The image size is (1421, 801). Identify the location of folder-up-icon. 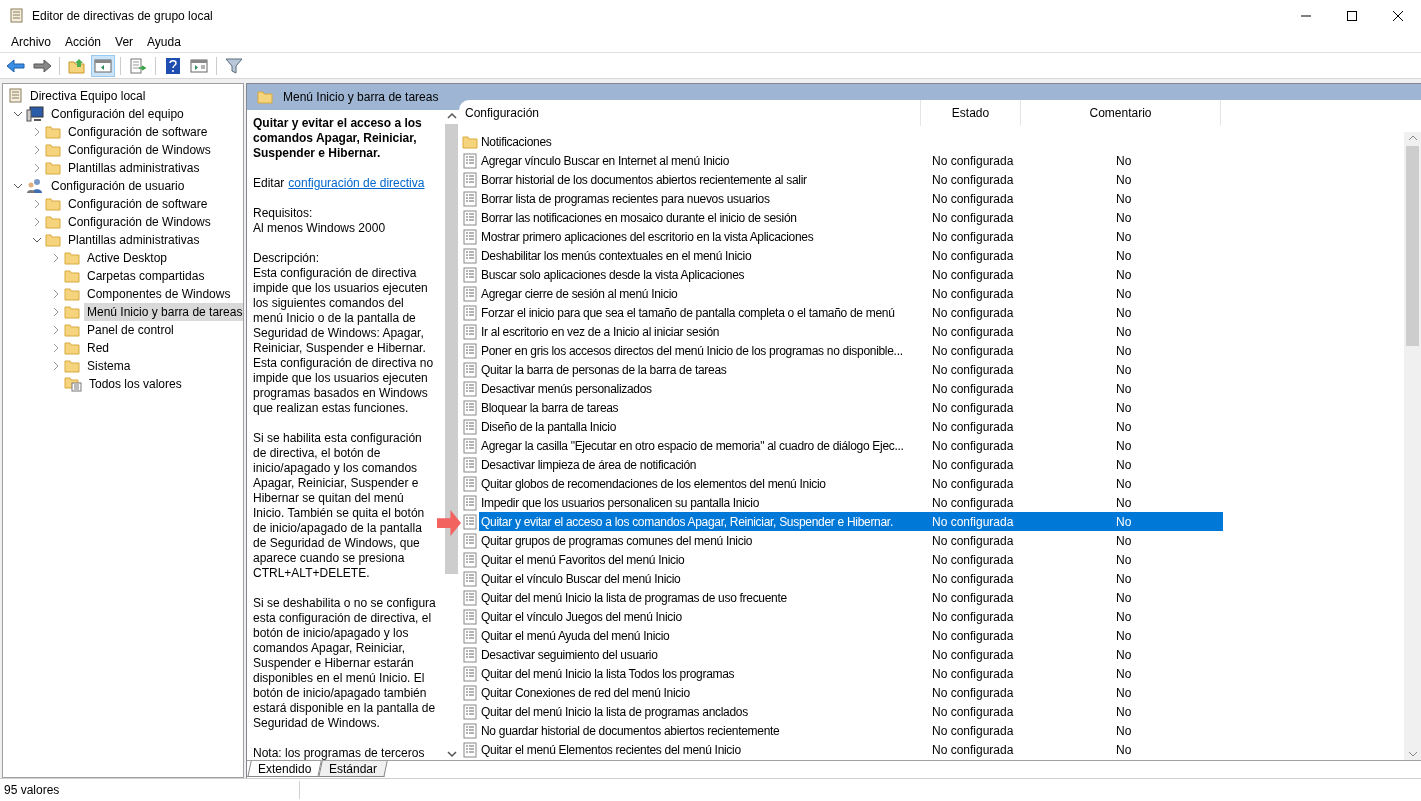
(77, 65).